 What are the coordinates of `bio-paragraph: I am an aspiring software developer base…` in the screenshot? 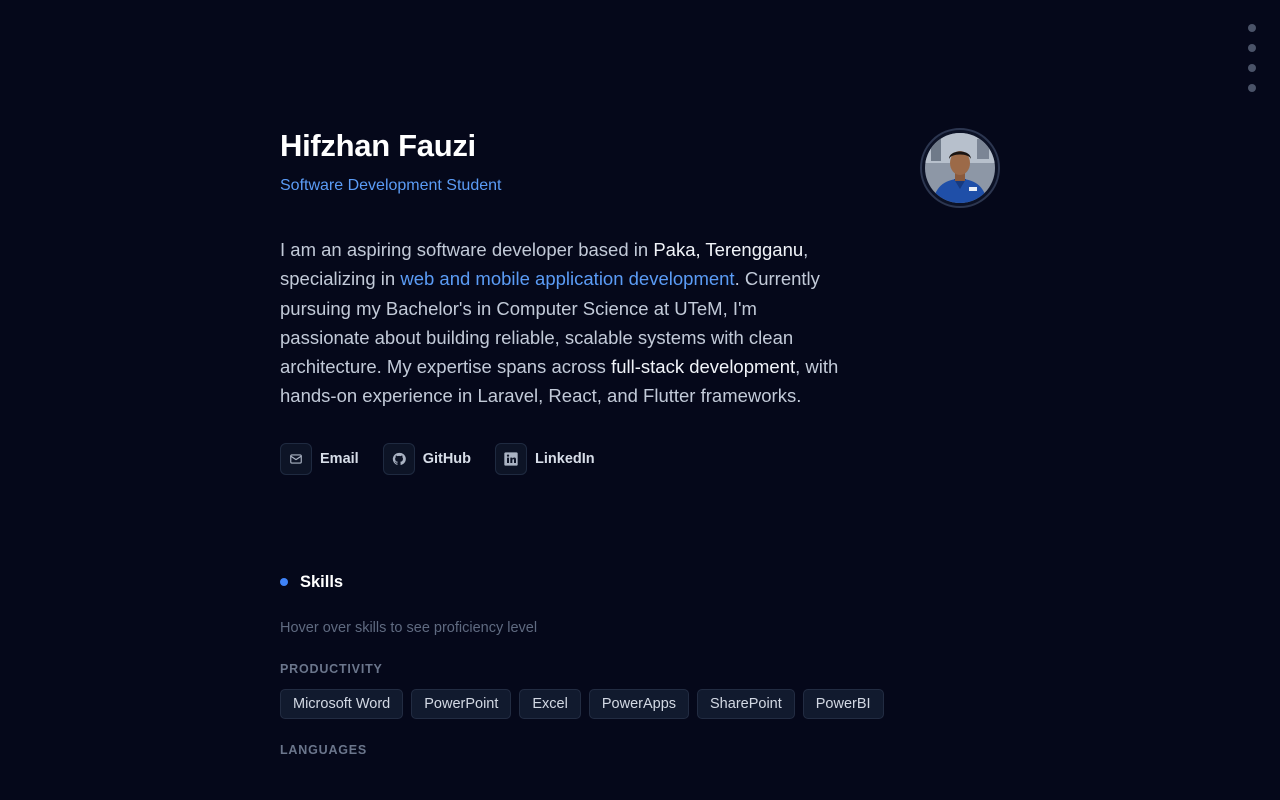 It's located at (565, 323).